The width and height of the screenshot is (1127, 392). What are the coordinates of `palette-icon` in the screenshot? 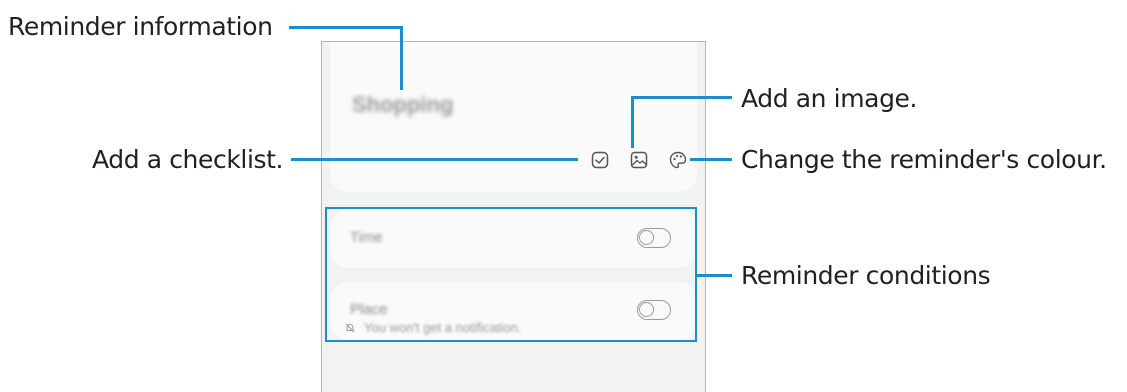 It's located at (678, 160).